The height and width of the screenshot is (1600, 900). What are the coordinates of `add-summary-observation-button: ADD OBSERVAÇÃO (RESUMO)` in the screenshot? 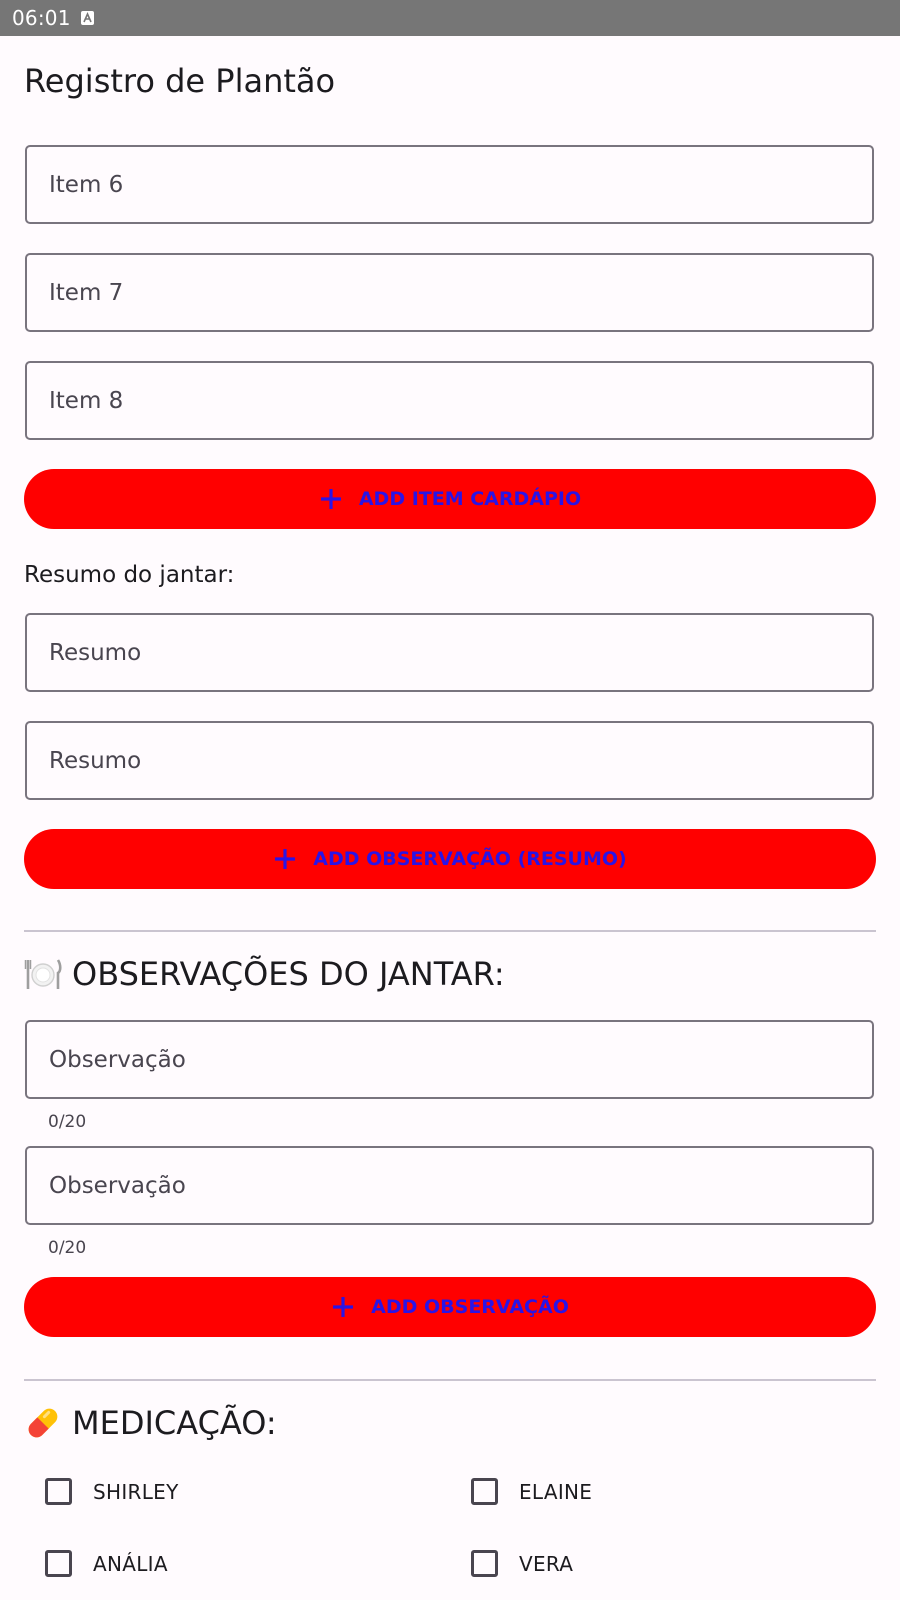 It's located at (450, 859).